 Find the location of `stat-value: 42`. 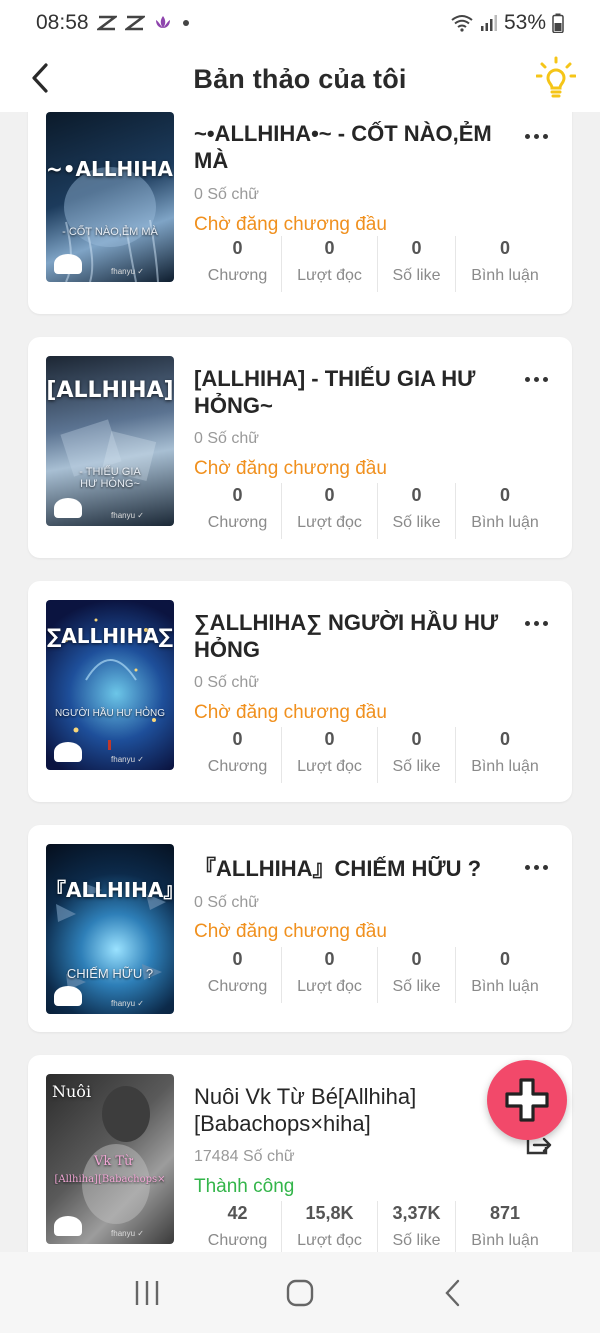

stat-value: 42 is located at coordinates (237, 1213).